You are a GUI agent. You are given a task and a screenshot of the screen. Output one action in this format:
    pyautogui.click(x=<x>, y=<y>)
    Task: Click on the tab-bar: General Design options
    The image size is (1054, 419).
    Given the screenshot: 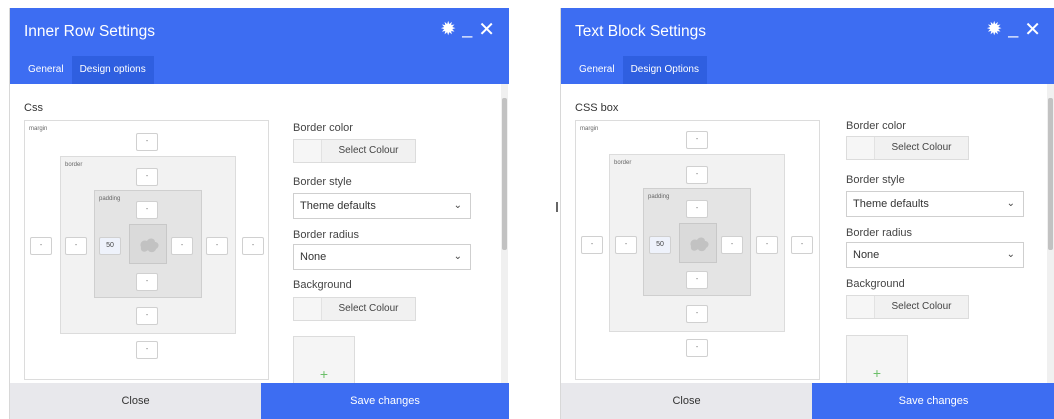 What is the action you would take?
    pyautogui.click(x=89, y=70)
    